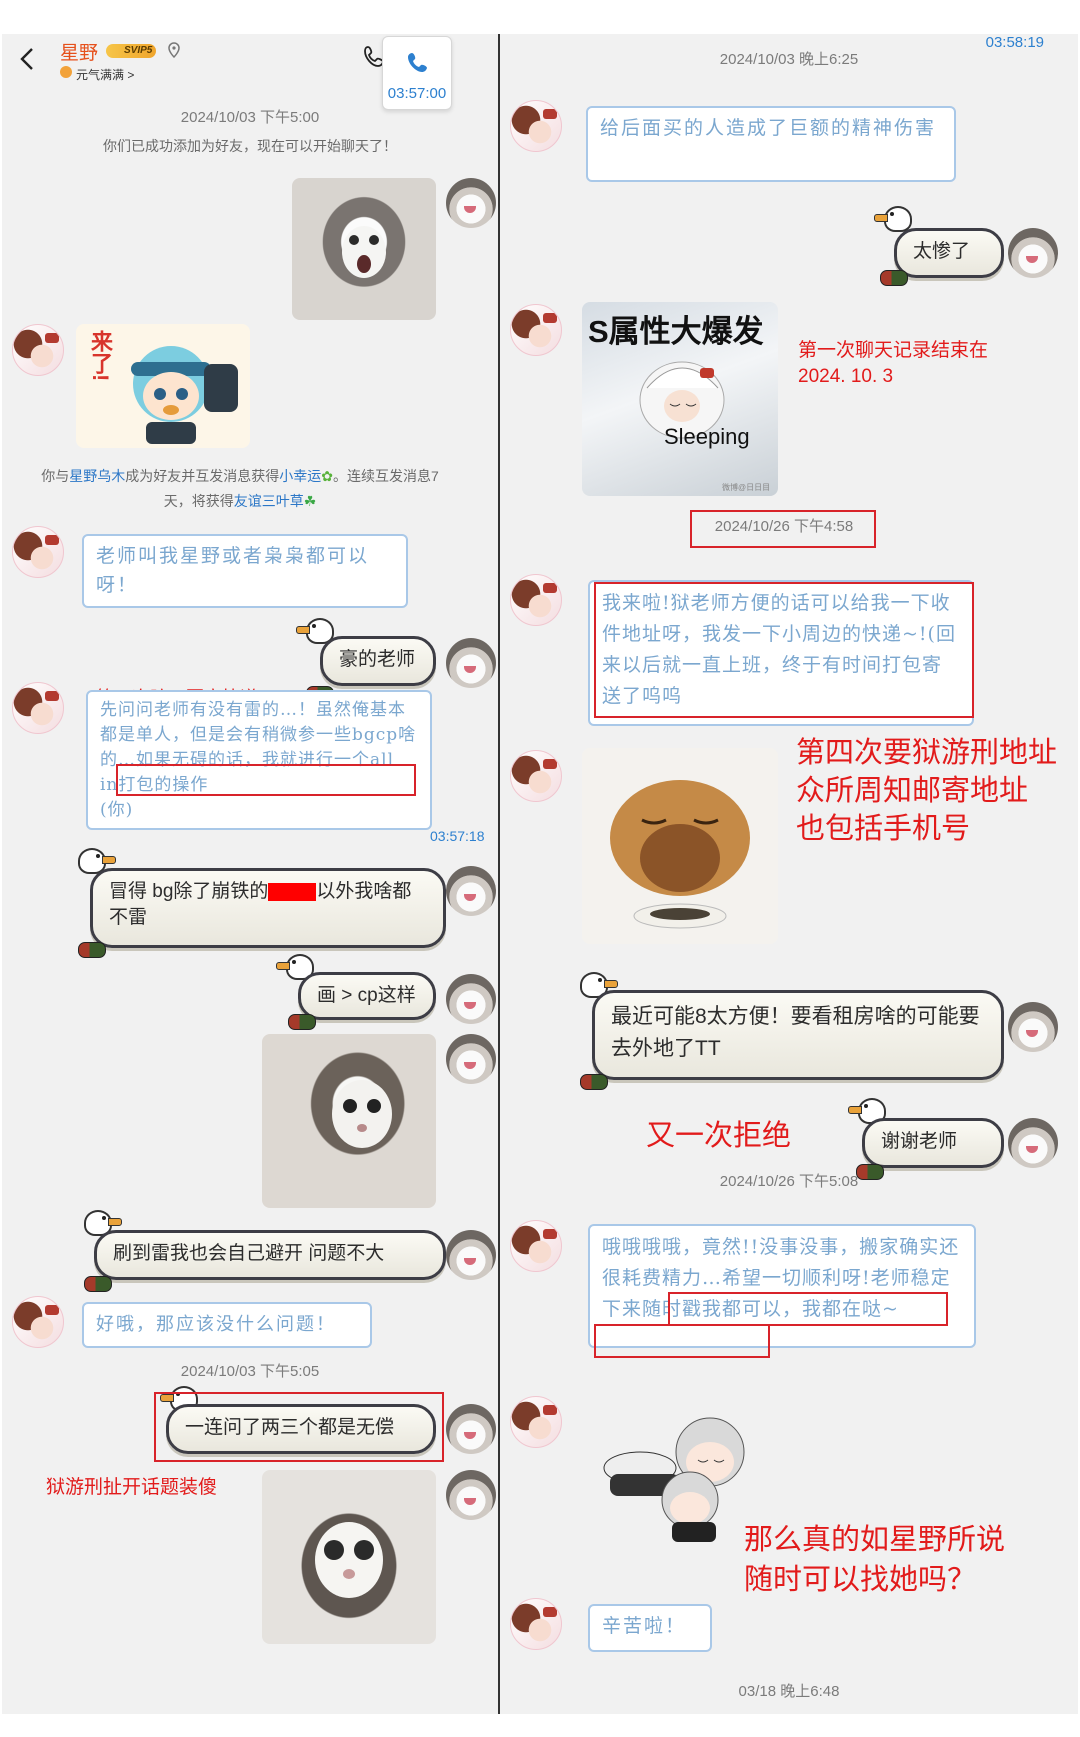 The width and height of the screenshot is (1080, 1737). I want to click on annotation-3: 第一次聊天记录结束在 2024. 10. 3, so click(893, 363).